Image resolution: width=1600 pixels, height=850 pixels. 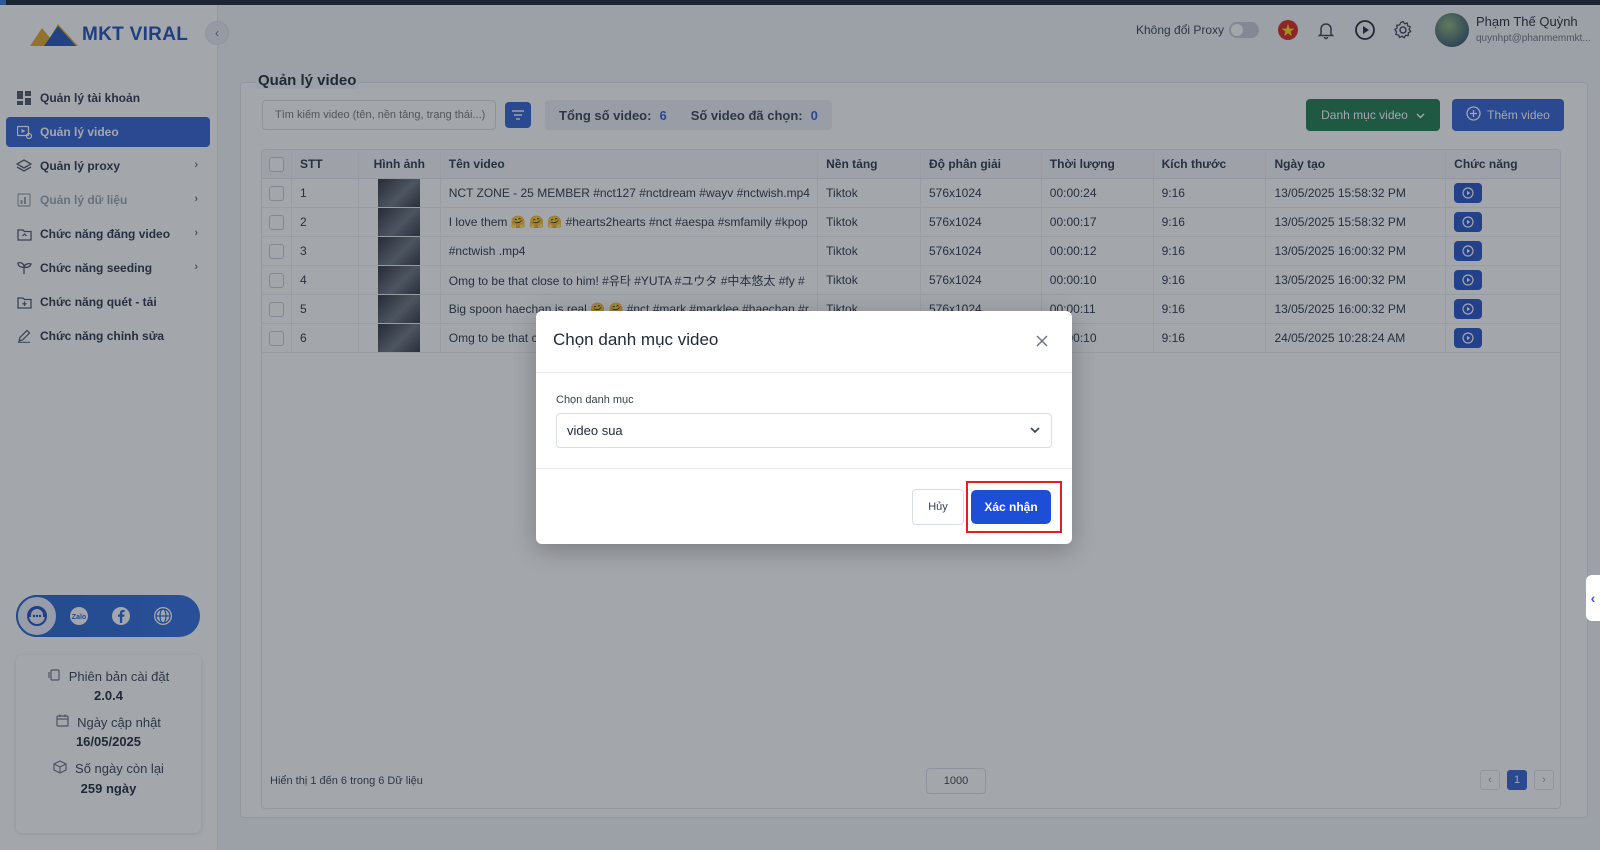 I want to click on close-icon, so click(x=1042, y=341).